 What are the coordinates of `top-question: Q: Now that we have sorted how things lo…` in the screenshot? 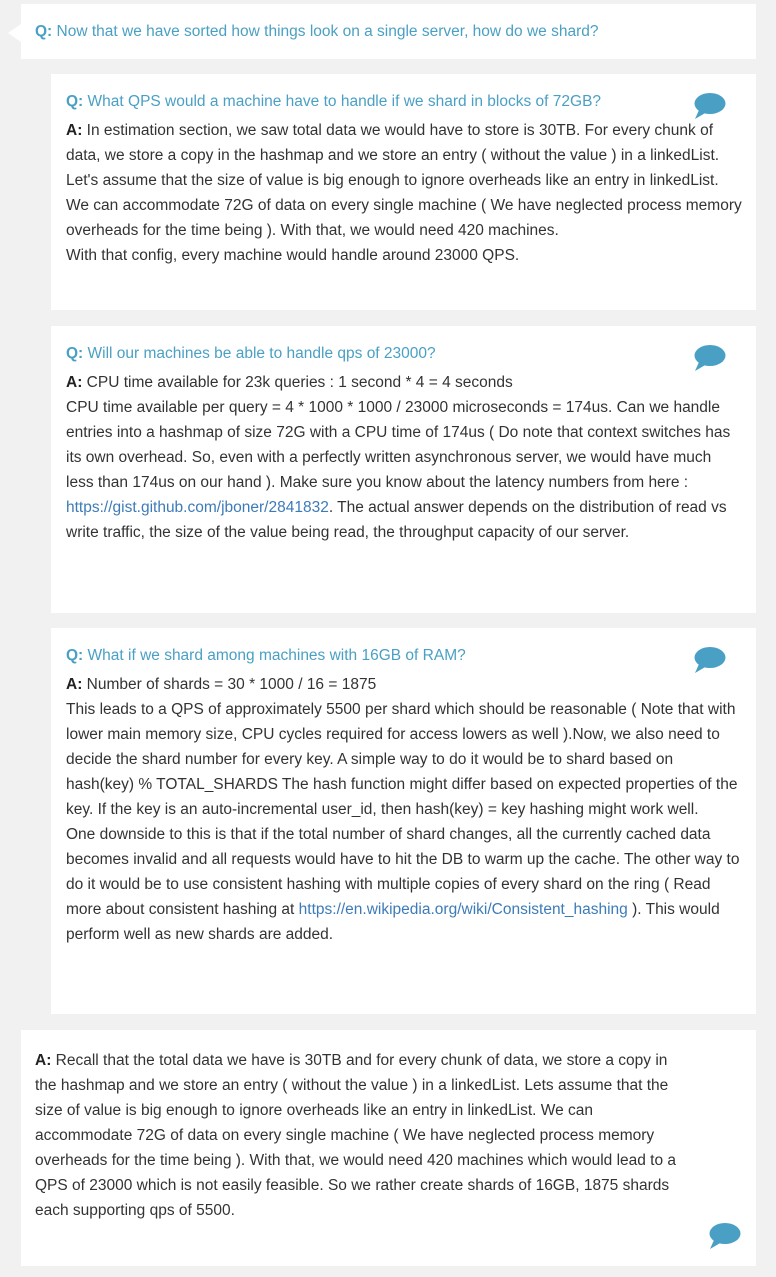 It's located at (317, 31).